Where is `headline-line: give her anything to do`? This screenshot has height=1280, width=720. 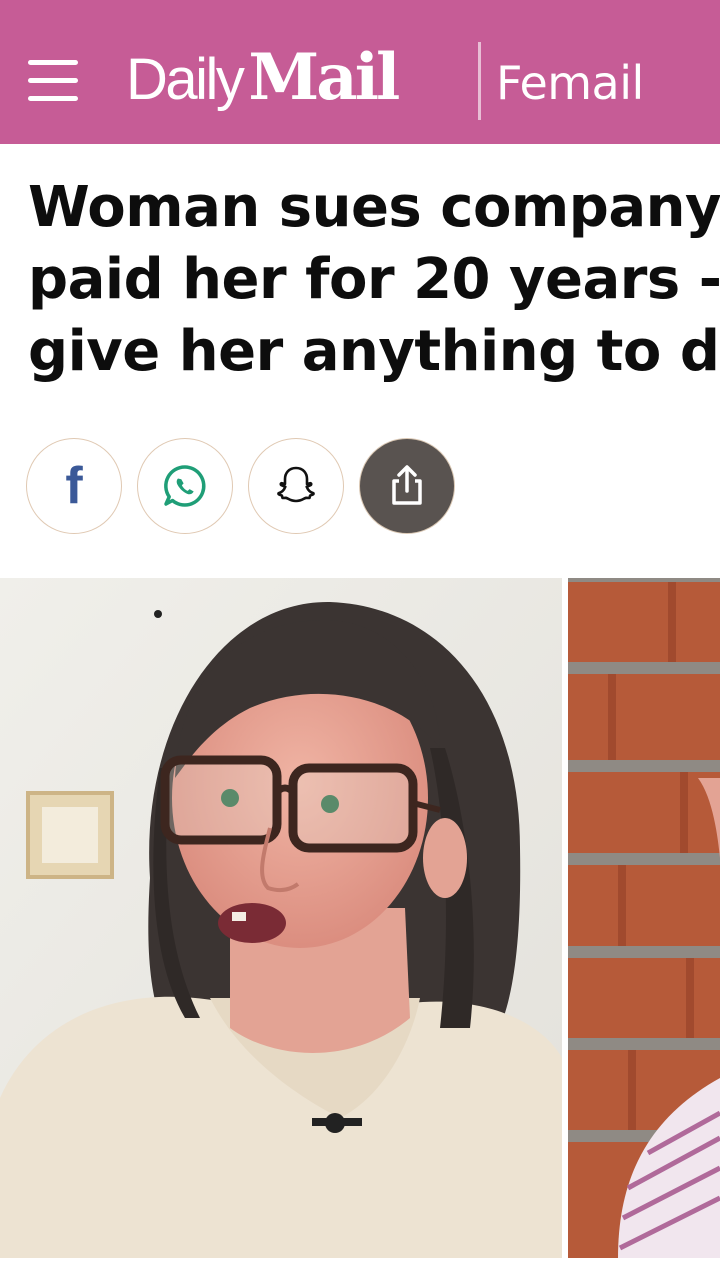 headline-line: give her anything to do is located at coordinates (374, 351).